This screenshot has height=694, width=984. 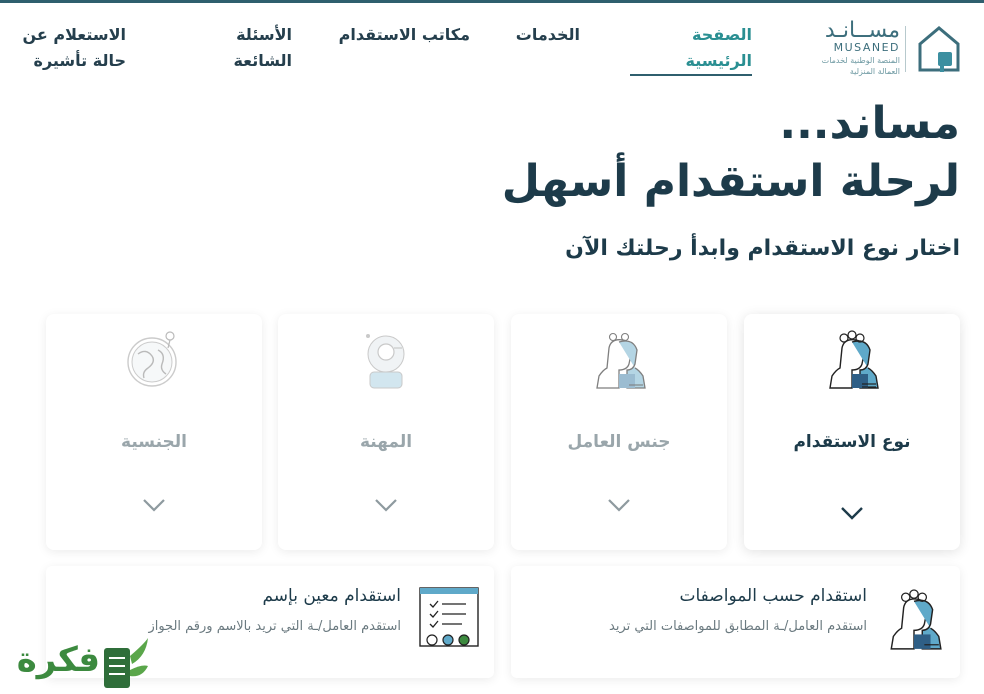 I want to click on musaned-logo-icon, so click(x=939, y=49).